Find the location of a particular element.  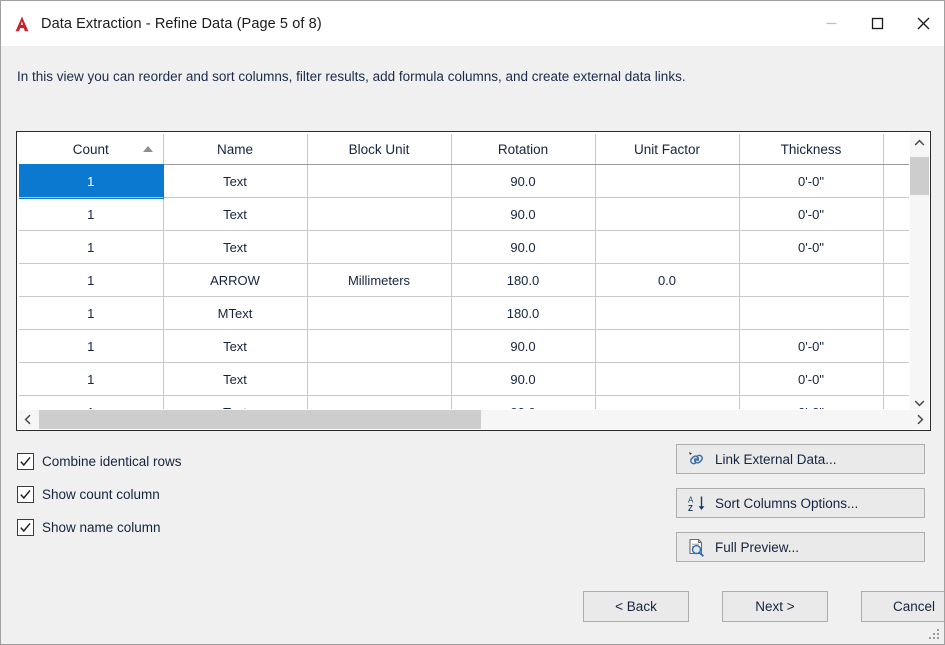

close-icon is located at coordinates (923, 23).